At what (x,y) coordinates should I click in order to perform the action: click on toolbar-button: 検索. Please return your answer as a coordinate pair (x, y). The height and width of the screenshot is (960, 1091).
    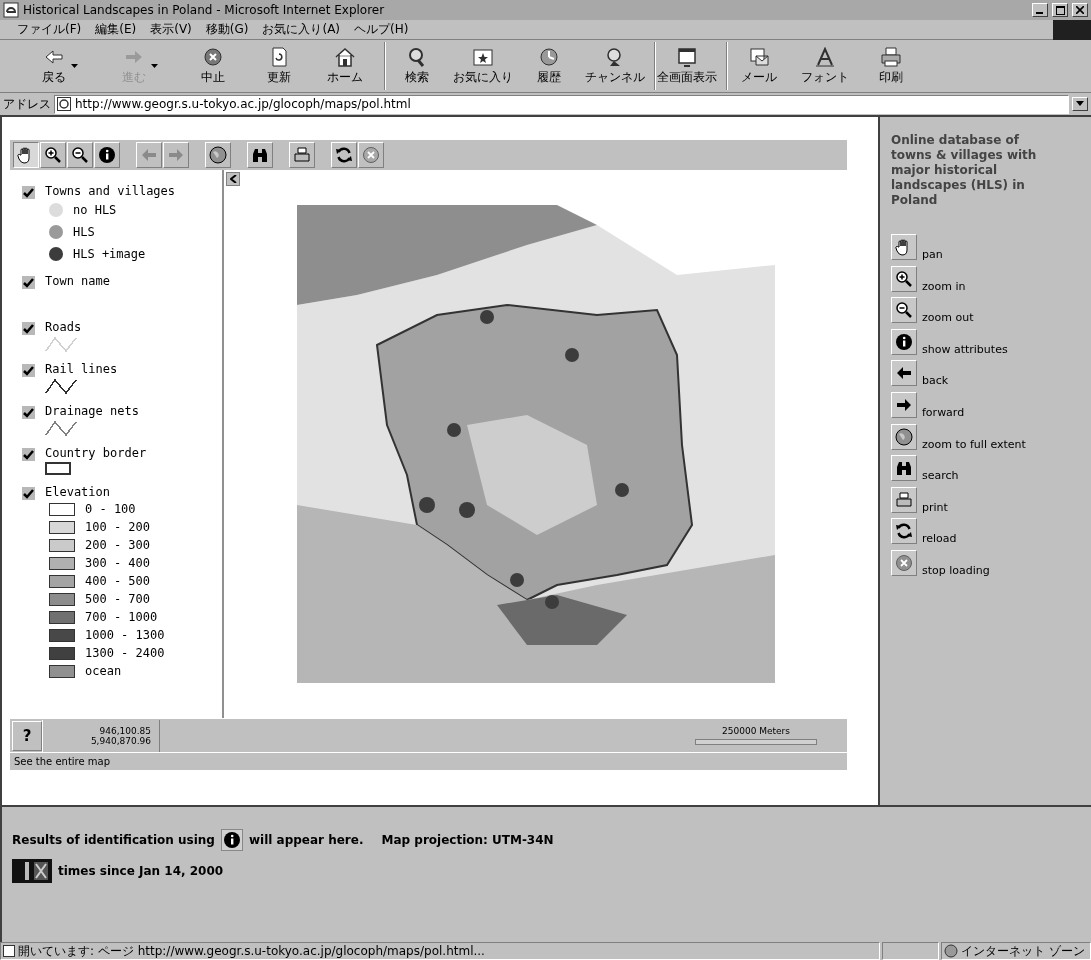
    Looking at the image, I should click on (417, 66).